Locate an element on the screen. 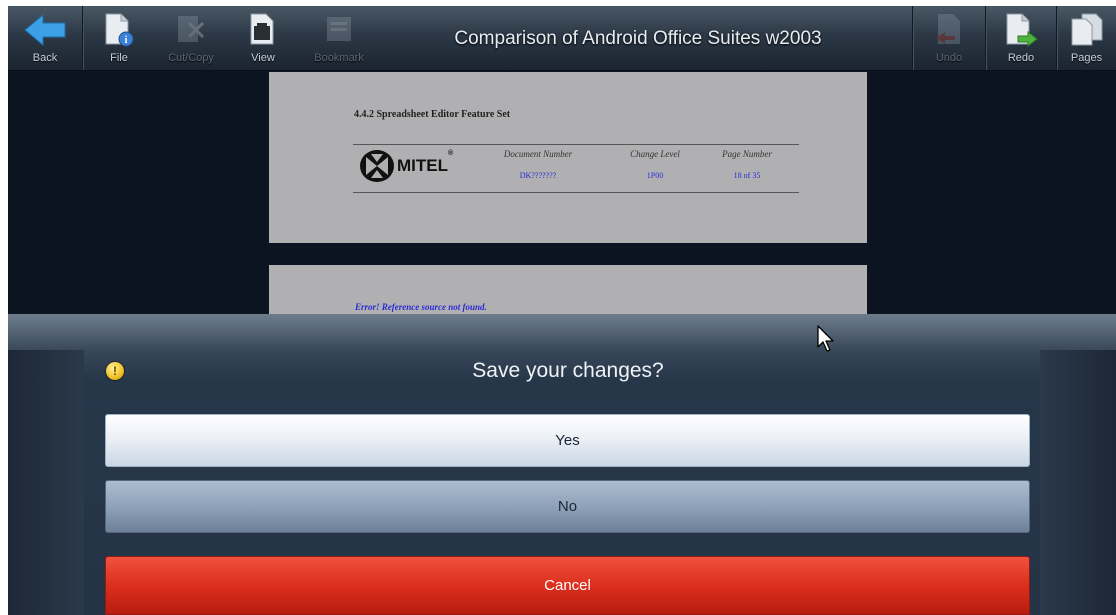 This screenshot has height=615, width=1116. pages-button: Pages is located at coordinates (1086, 38).